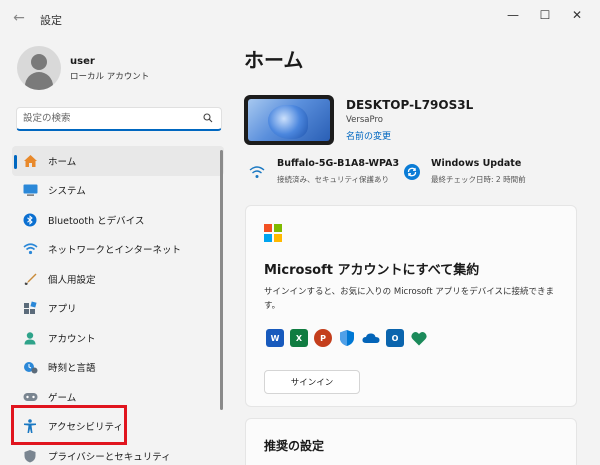  Describe the element at coordinates (299, 338) in the screenshot. I see `excel-icon: X` at that location.